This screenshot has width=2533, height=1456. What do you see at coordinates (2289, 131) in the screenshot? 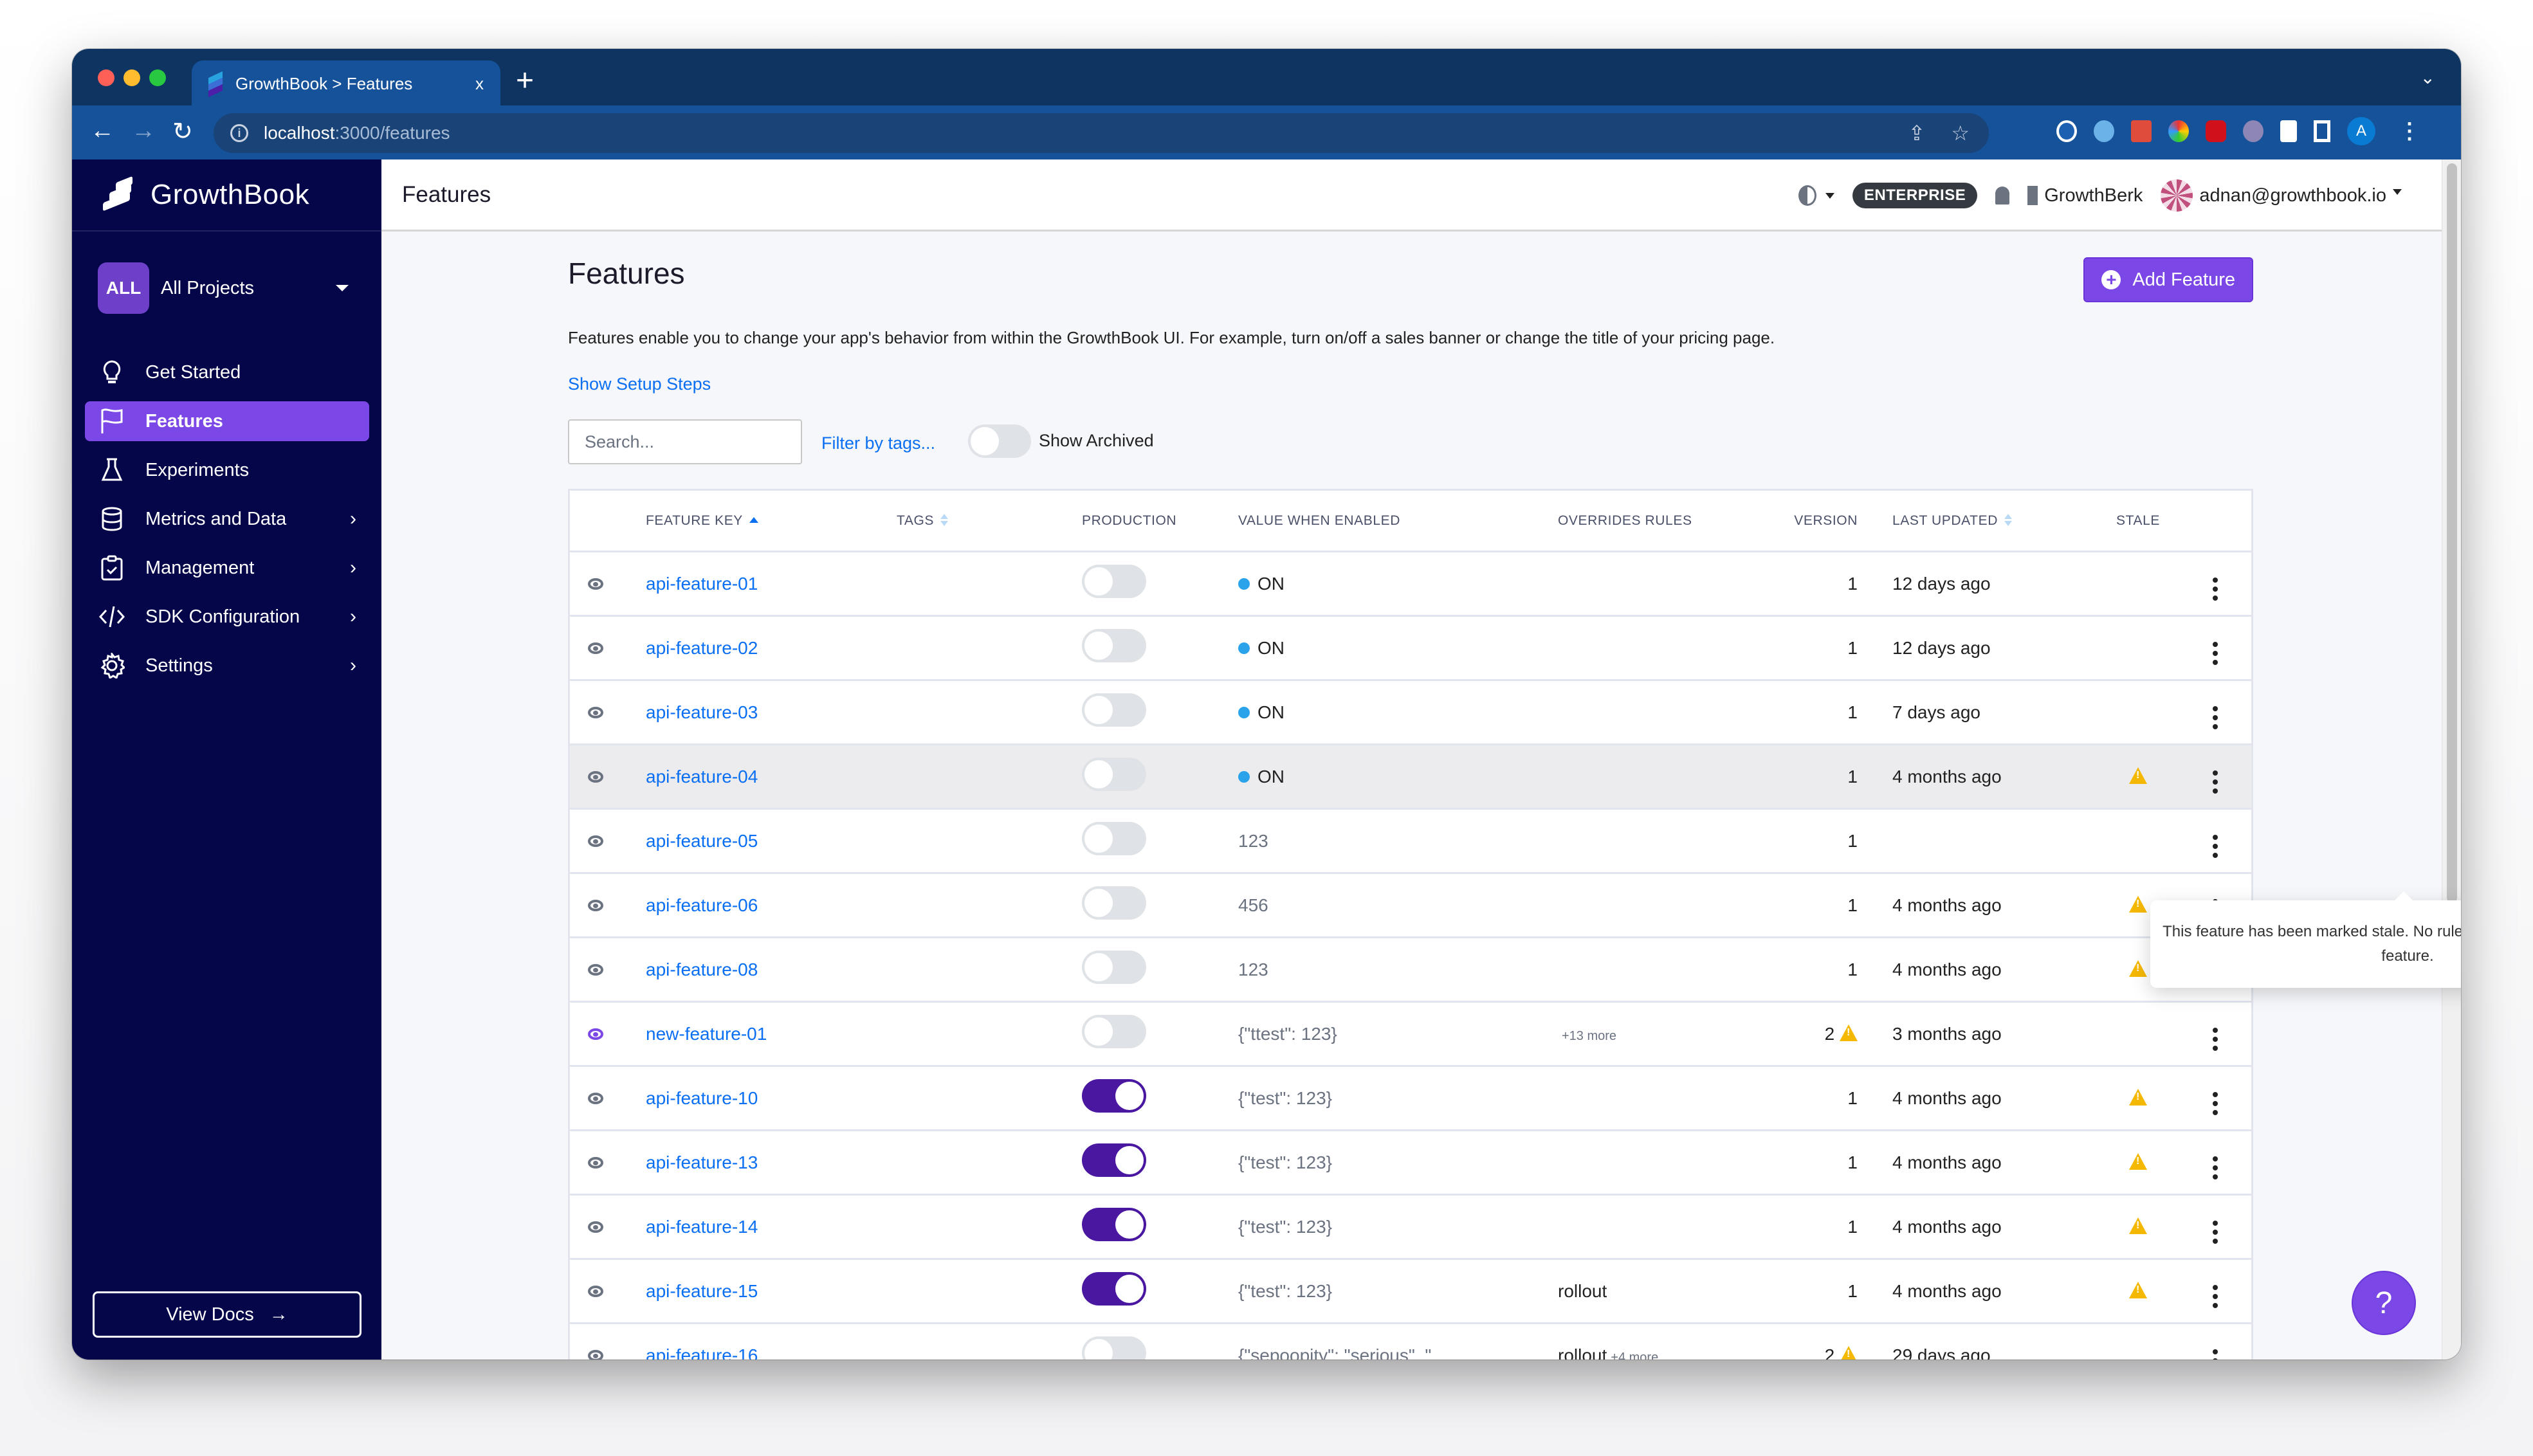
I see `puzzle-extensions-icon` at bounding box center [2289, 131].